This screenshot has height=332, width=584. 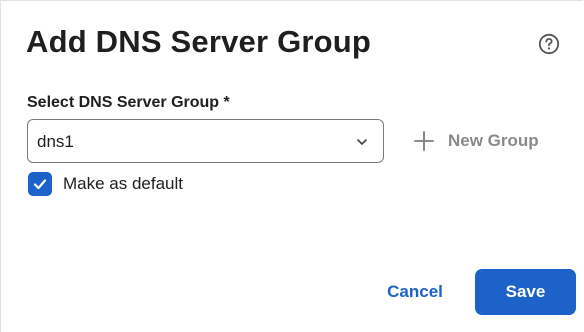 I want to click on save-button: Save, so click(x=525, y=292).